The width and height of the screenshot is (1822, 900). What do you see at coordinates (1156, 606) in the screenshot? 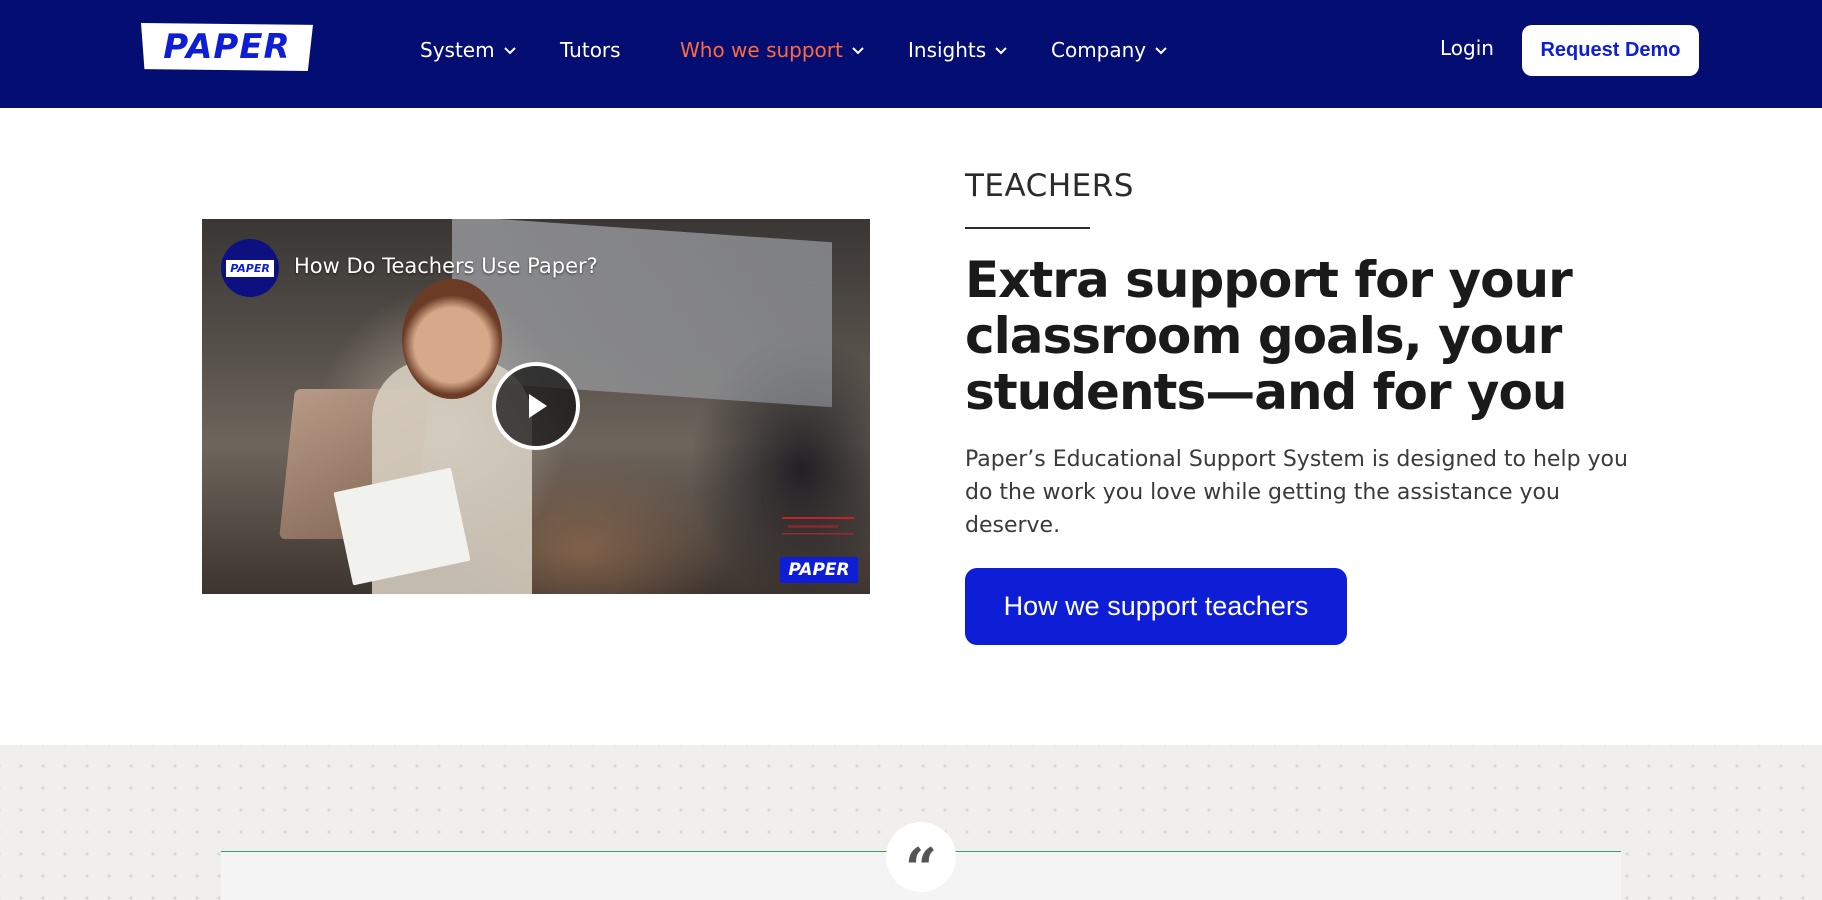
I see `how-we-support-teachers-button: How we support teachers` at bounding box center [1156, 606].